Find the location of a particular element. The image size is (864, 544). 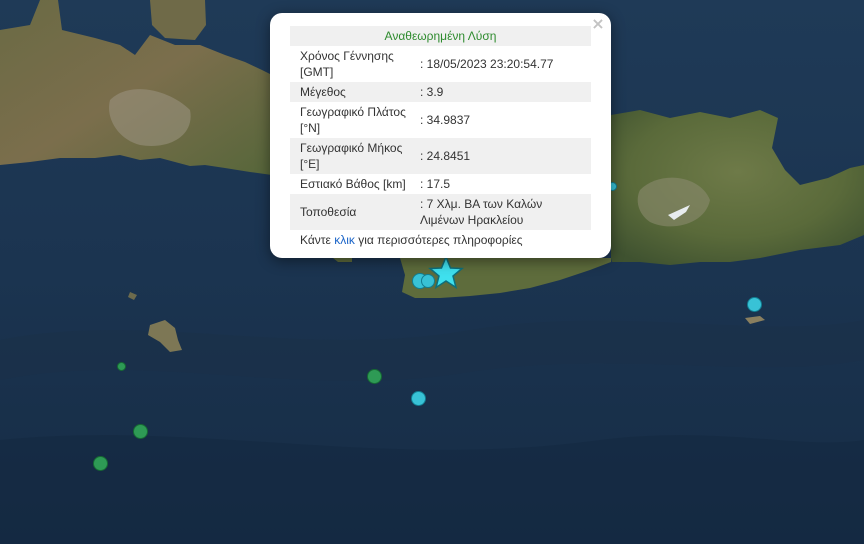

more-info-suffix: για περισσότερες πληροφορίες is located at coordinates (438, 240).